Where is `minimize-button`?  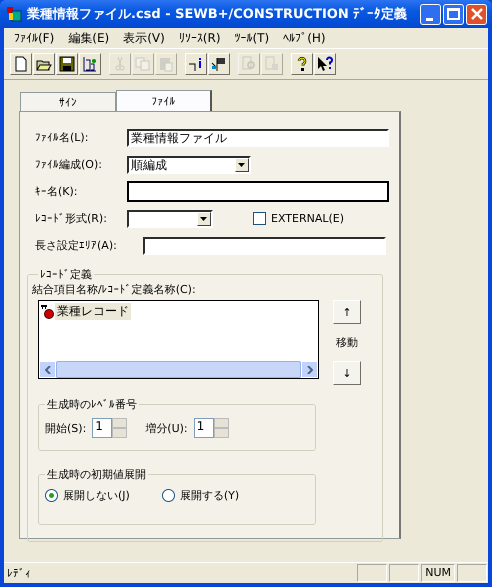
minimize-button is located at coordinates (430, 14).